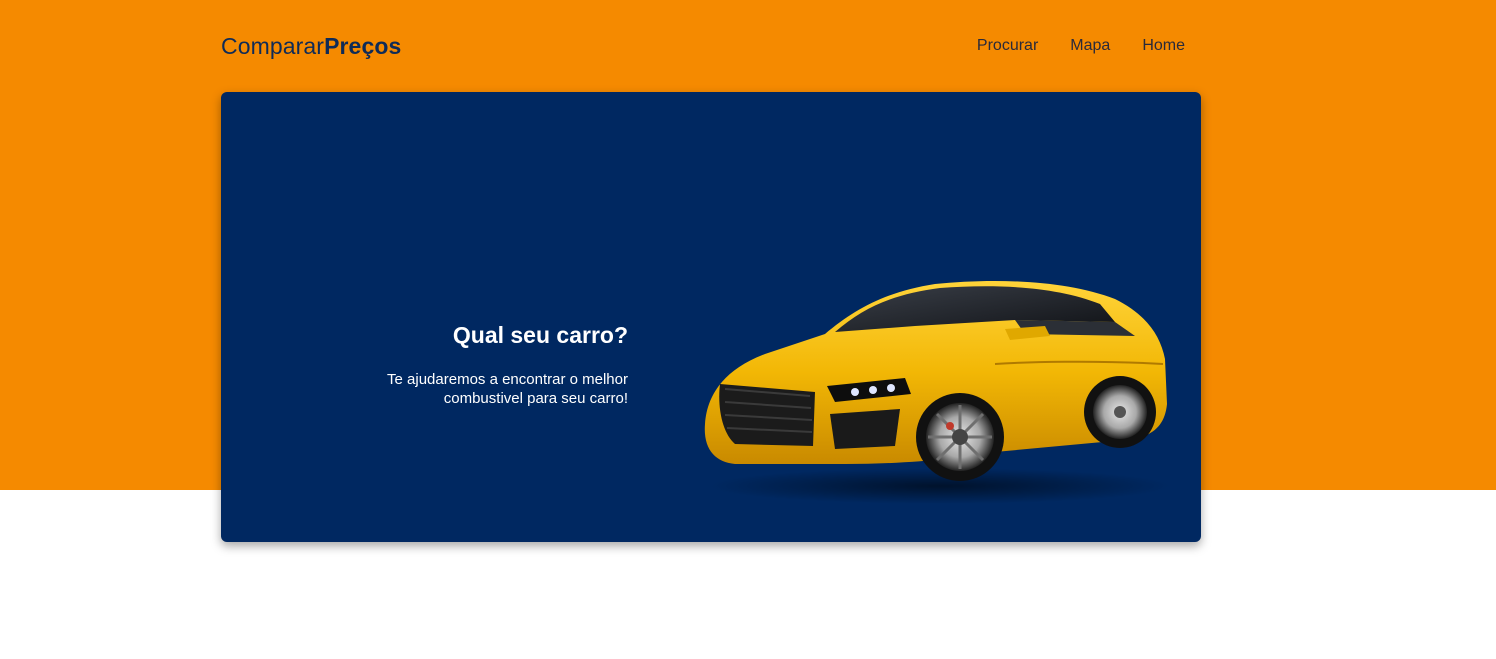 Image resolution: width=1496 pixels, height=659 pixels. What do you see at coordinates (273, 46) in the screenshot?
I see `logo-text-light: Comparar` at bounding box center [273, 46].